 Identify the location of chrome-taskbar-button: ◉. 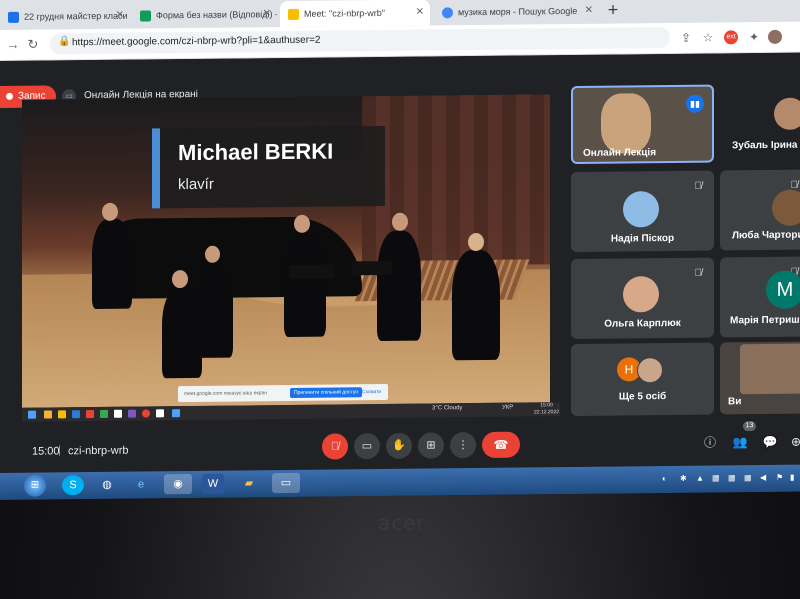
(178, 484).